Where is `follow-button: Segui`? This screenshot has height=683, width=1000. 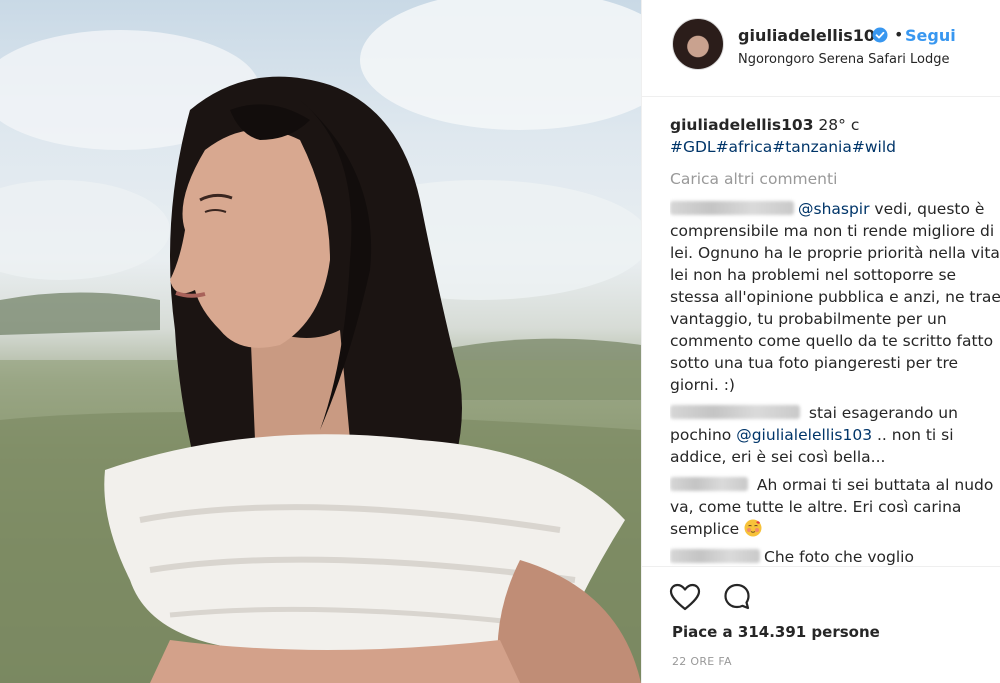 follow-button: Segui is located at coordinates (930, 35).